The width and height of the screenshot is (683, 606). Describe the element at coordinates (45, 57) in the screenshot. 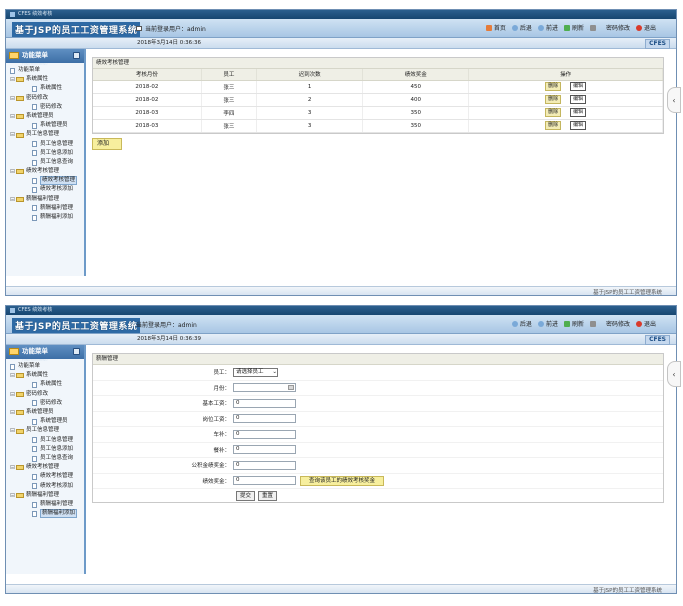

I see `sidebar-header: 功能菜单 FUNCTION MENU` at that location.